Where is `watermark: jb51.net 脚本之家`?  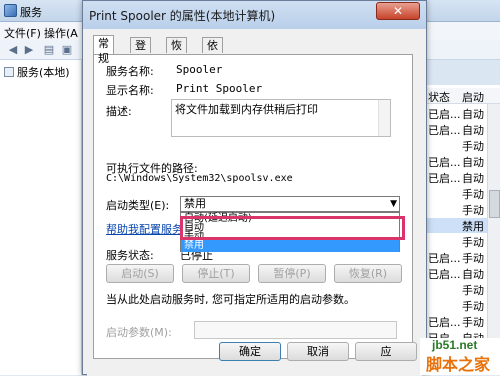
watermark: jb51.net 脚本之家 is located at coordinates (460, 356).